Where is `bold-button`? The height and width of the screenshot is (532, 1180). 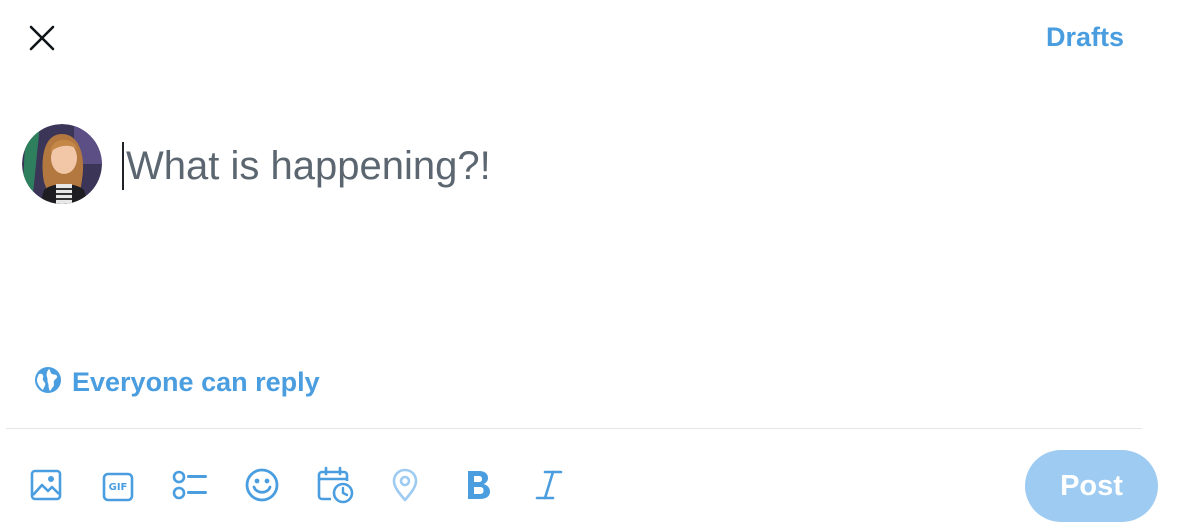
bold-button is located at coordinates (478, 487).